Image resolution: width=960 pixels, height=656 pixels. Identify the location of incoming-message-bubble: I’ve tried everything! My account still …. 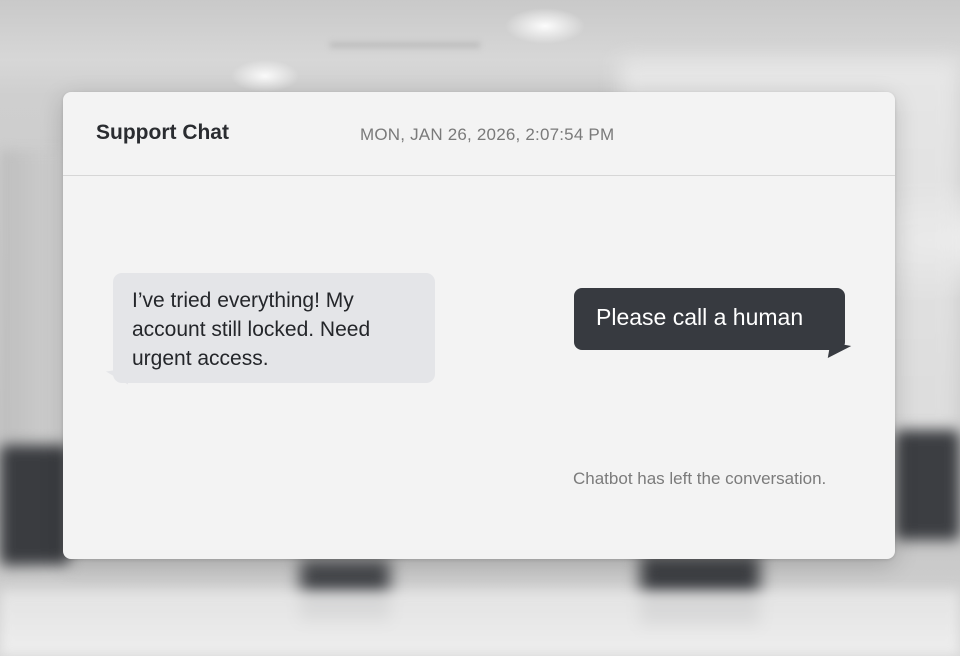
(274, 328).